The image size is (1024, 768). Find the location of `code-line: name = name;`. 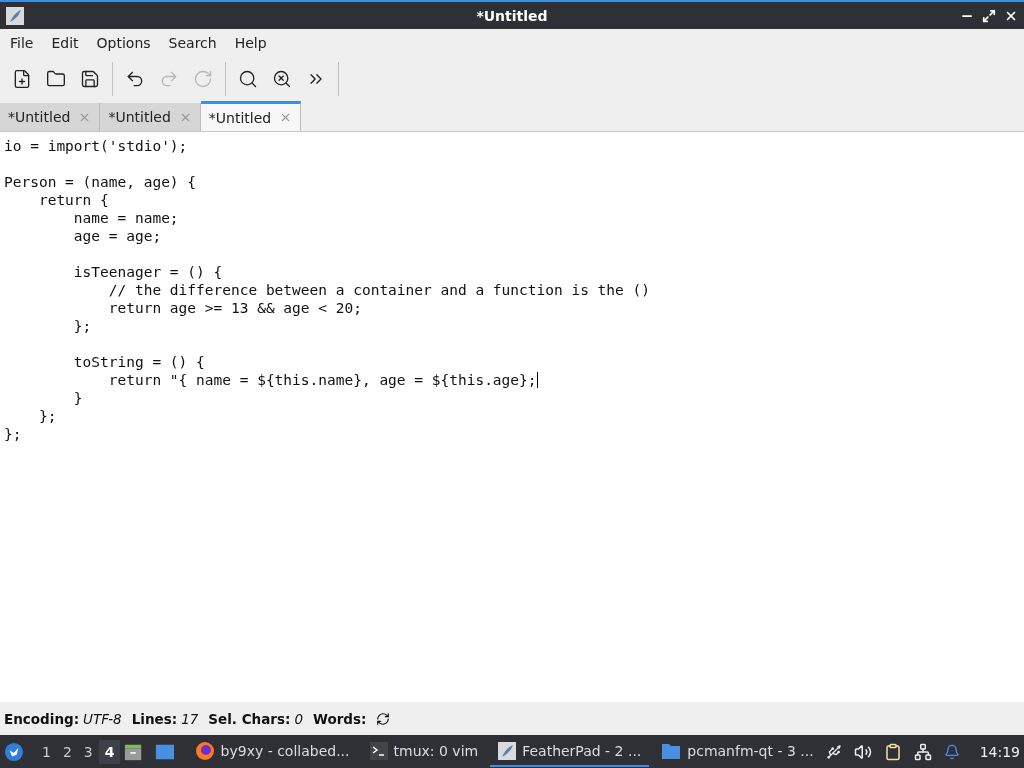

code-line: name = name; is located at coordinates (125, 218).